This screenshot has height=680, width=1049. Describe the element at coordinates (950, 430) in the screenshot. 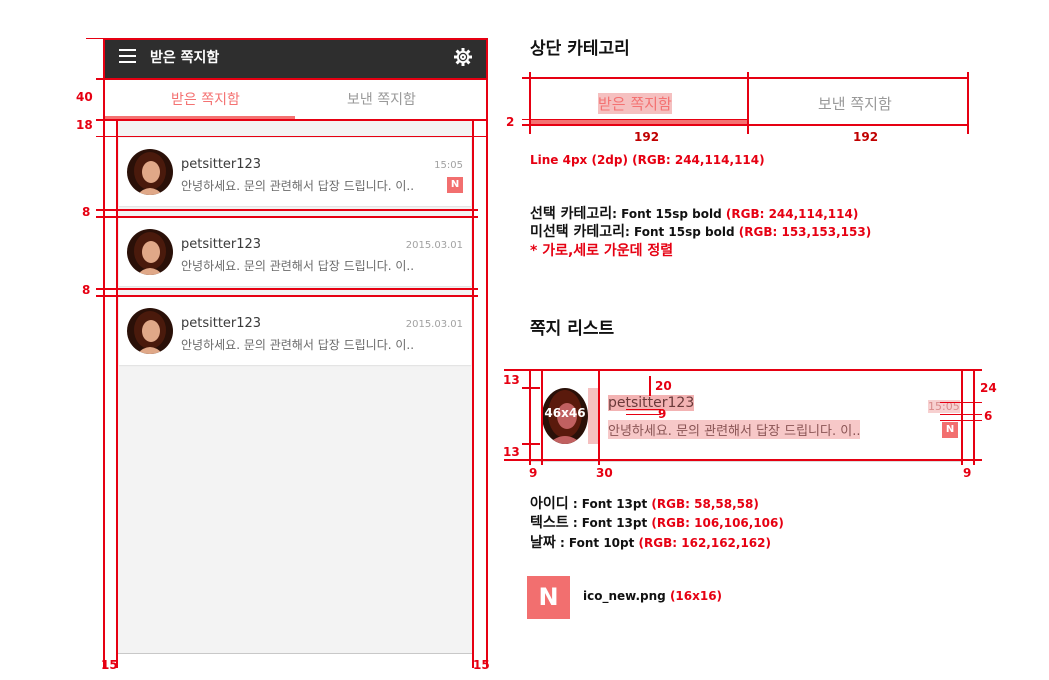

I see `spec-new-badge-icon: N` at that location.